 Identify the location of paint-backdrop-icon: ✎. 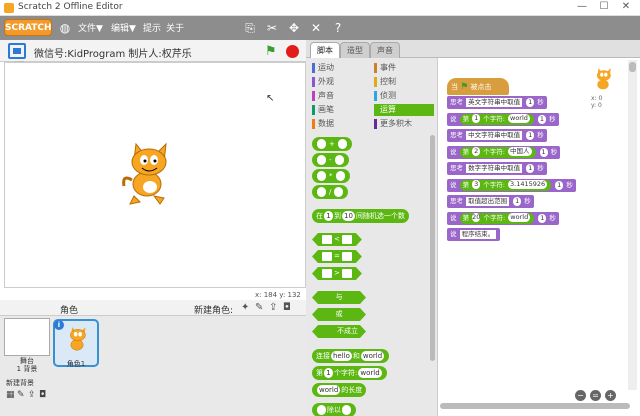
(21, 395).